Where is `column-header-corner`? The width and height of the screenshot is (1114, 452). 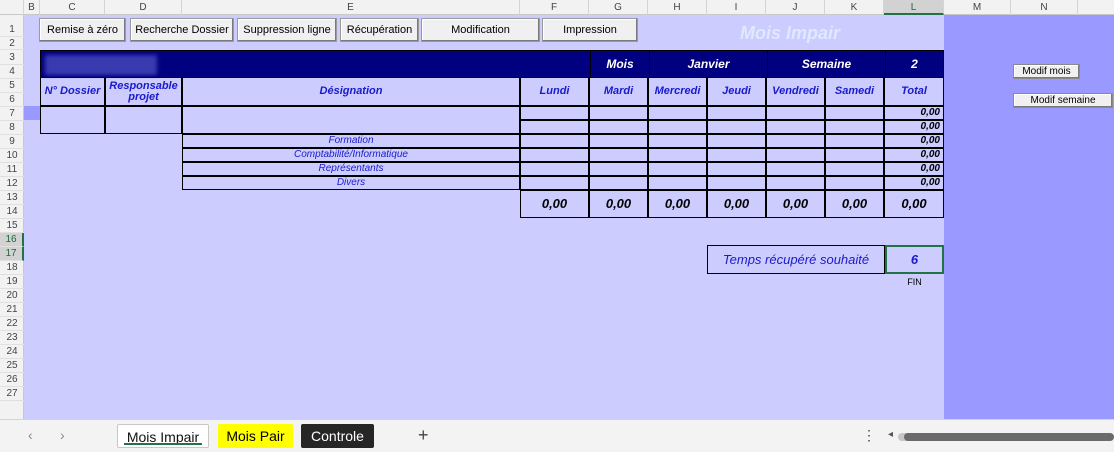
column-header-corner is located at coordinates (12, 7).